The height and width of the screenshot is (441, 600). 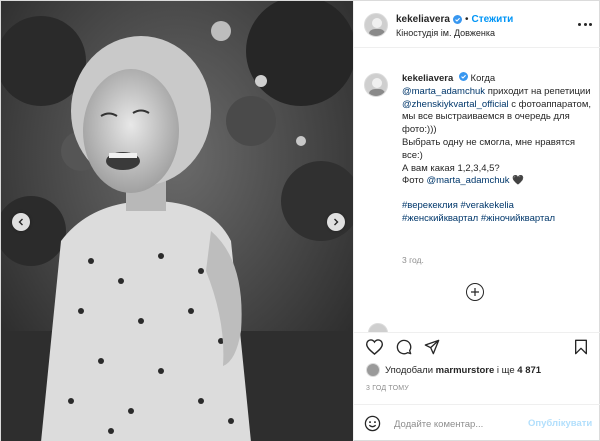 What do you see at coordinates (475, 292) in the screenshot?
I see `plus-circle-icon` at bounding box center [475, 292].